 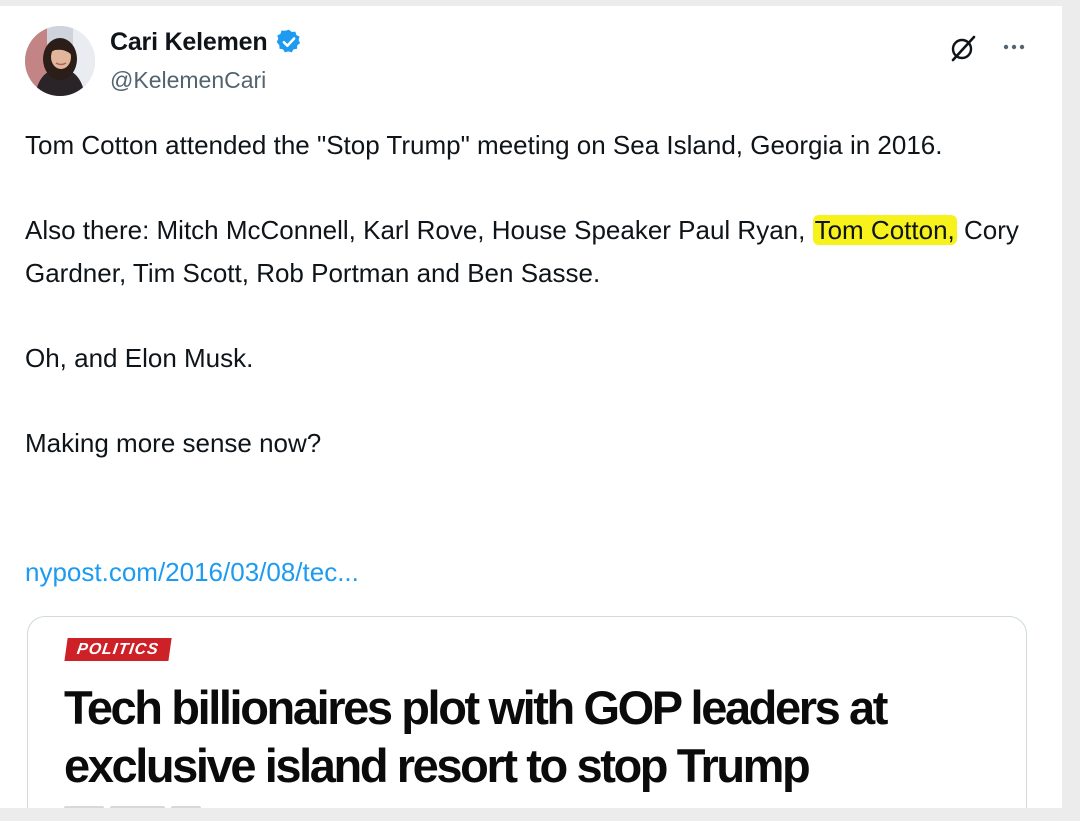 I want to click on more-options-icon, so click(x=1014, y=47).